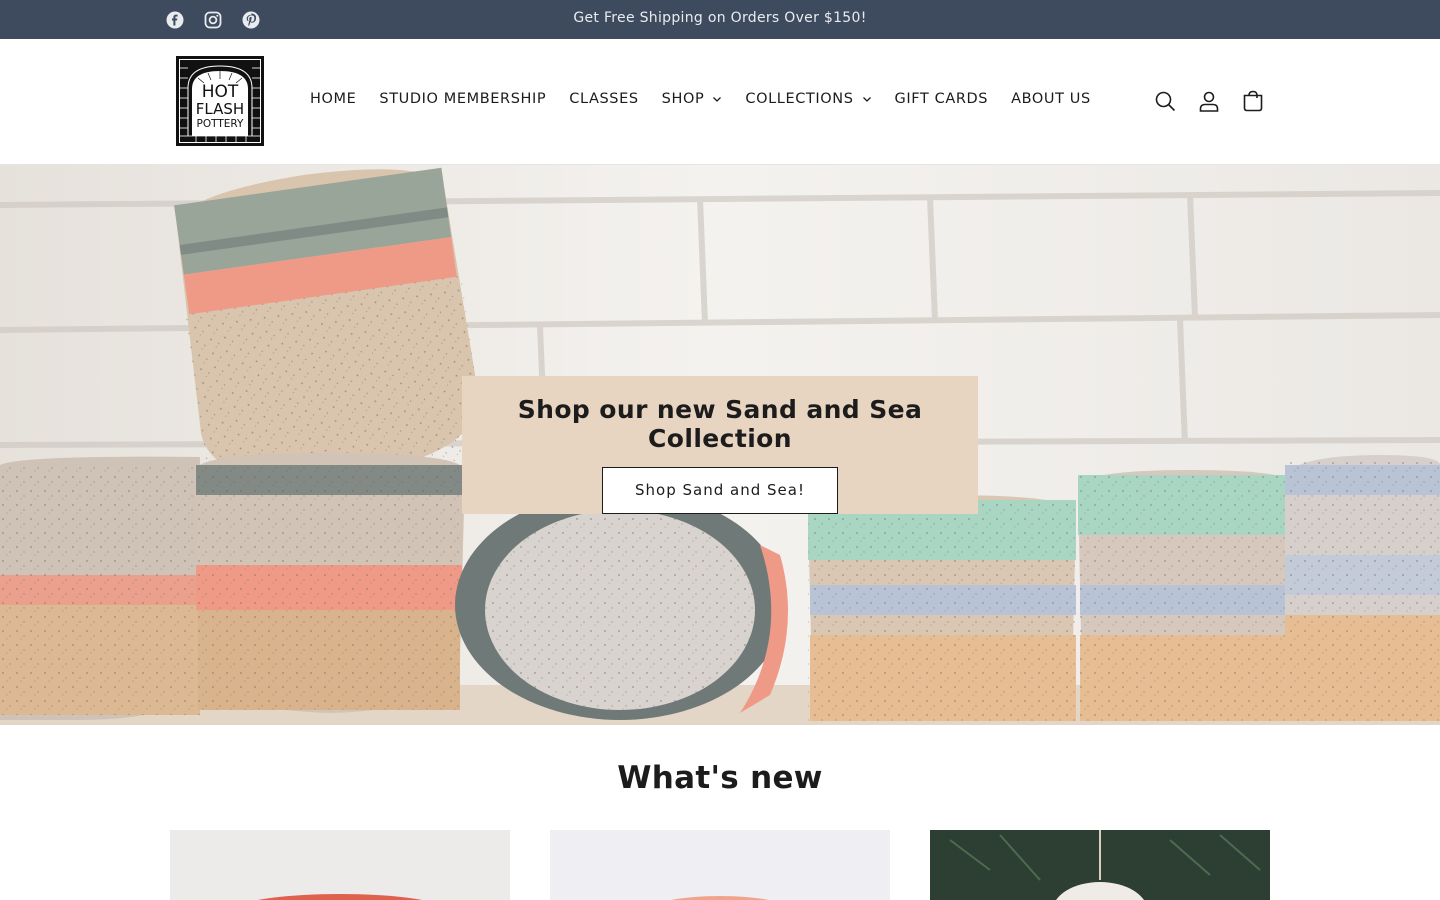 Image resolution: width=1440 pixels, height=900 pixels. Describe the element at coordinates (720, 778) in the screenshot. I see `section-title-whats-new: What's new` at that location.